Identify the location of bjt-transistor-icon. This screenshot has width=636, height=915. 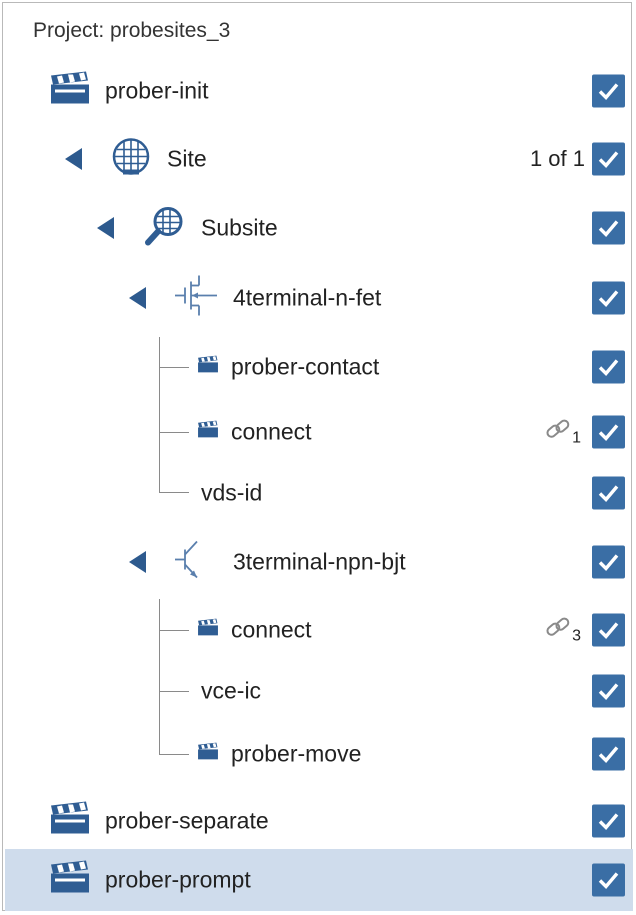
(193, 562).